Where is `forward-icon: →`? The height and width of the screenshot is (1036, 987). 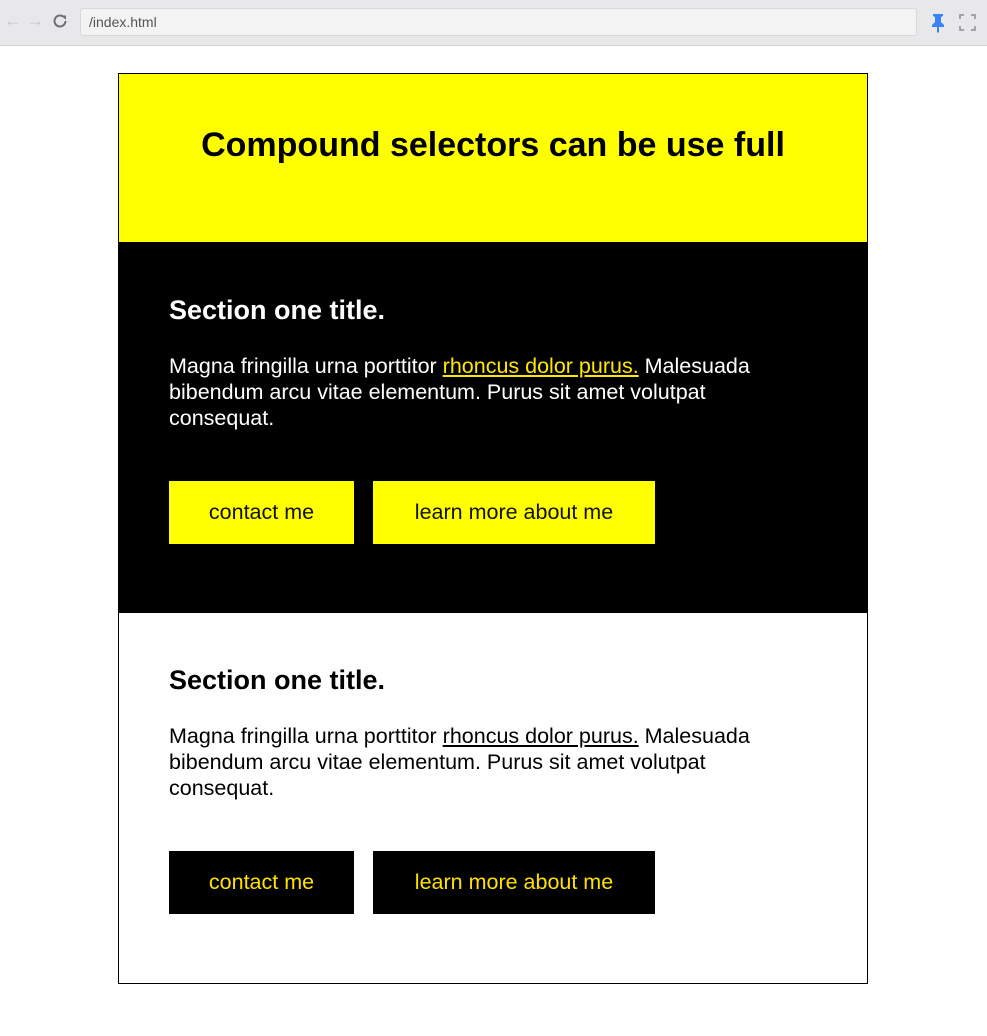
forward-icon: → is located at coordinates (35, 21).